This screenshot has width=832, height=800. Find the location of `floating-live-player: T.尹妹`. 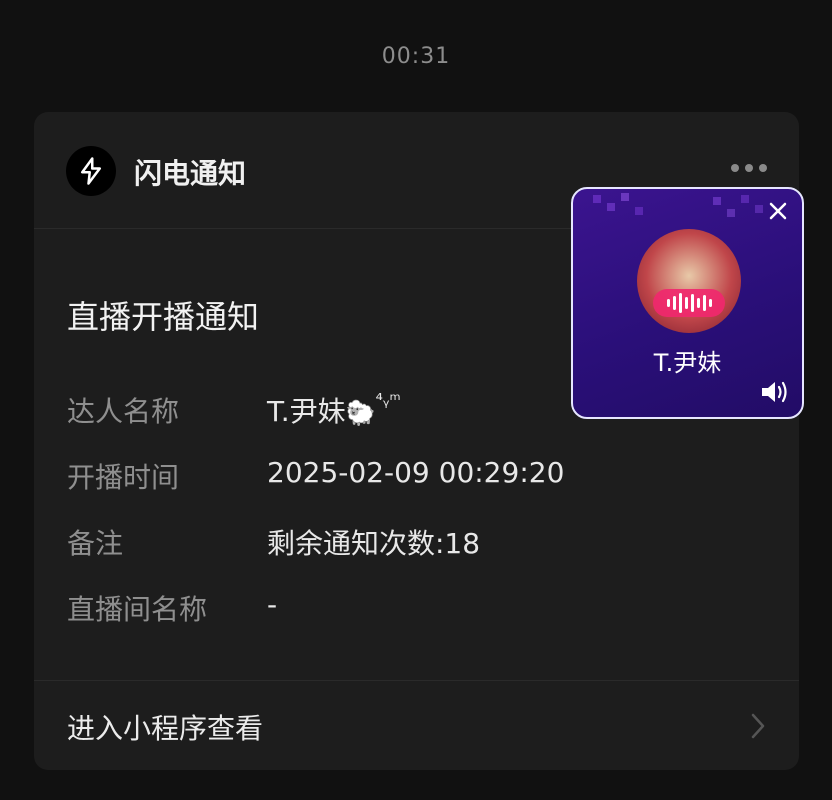

floating-live-player: T.尹妹 is located at coordinates (687, 303).